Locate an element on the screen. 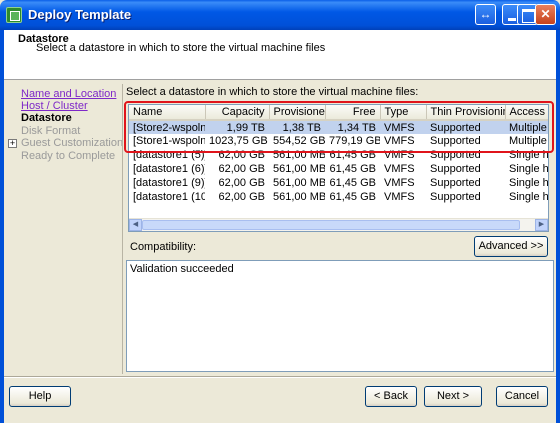  window-frame-right is located at coordinates (558, 226).